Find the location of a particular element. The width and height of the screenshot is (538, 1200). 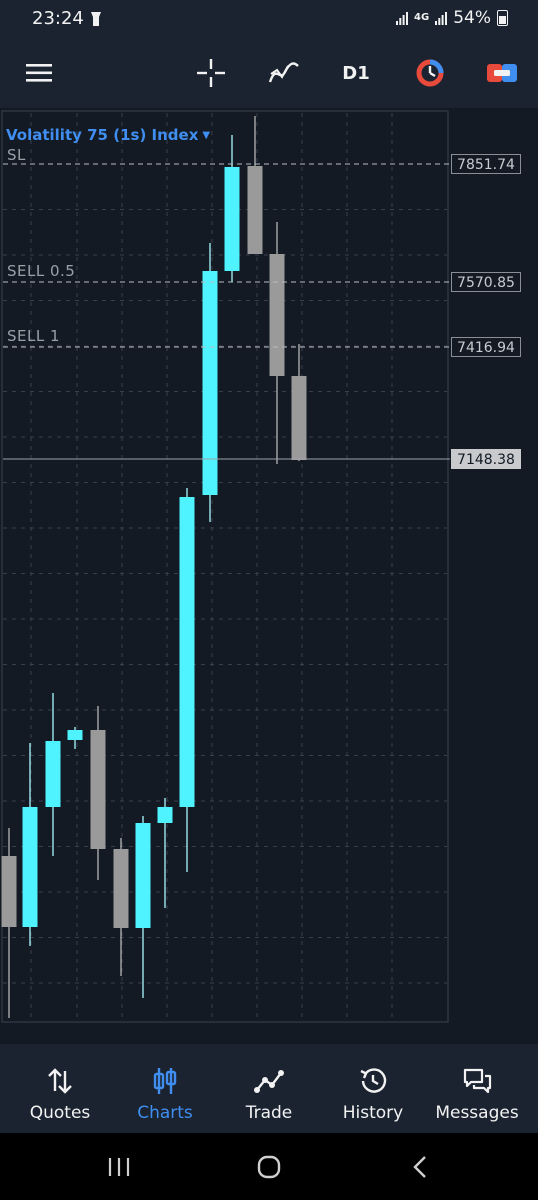

timeframe-button: D1 is located at coordinates (356, 73).